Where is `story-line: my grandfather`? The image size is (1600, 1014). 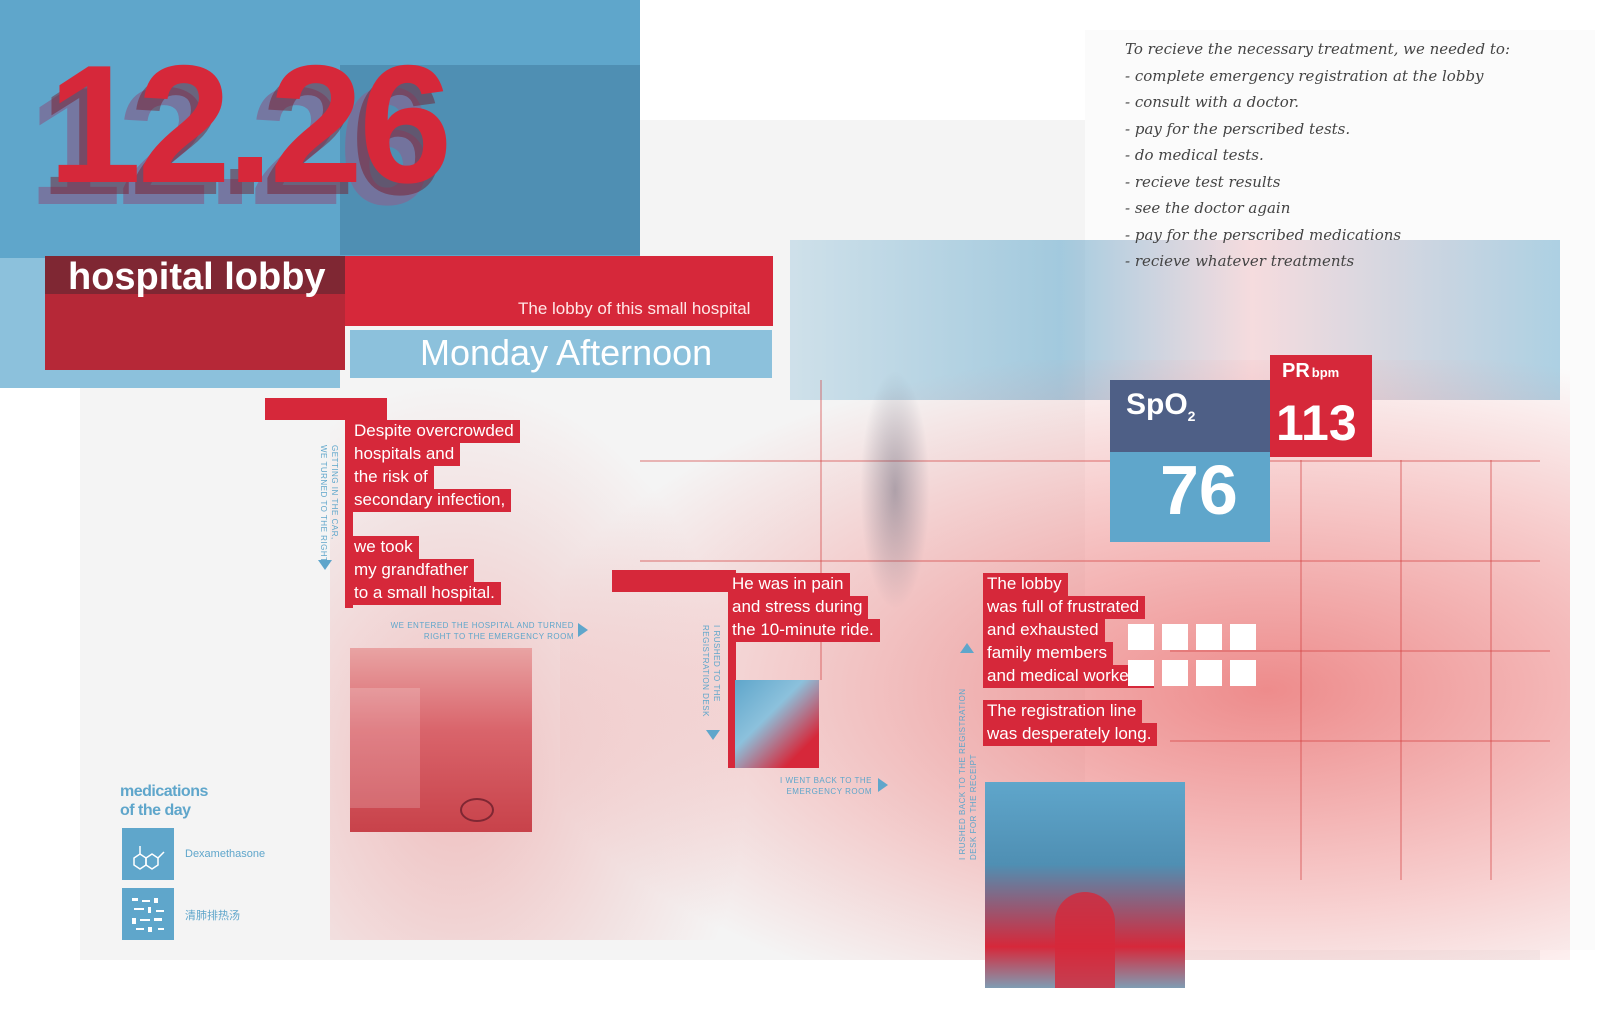 story-line: my grandfather is located at coordinates (412, 570).